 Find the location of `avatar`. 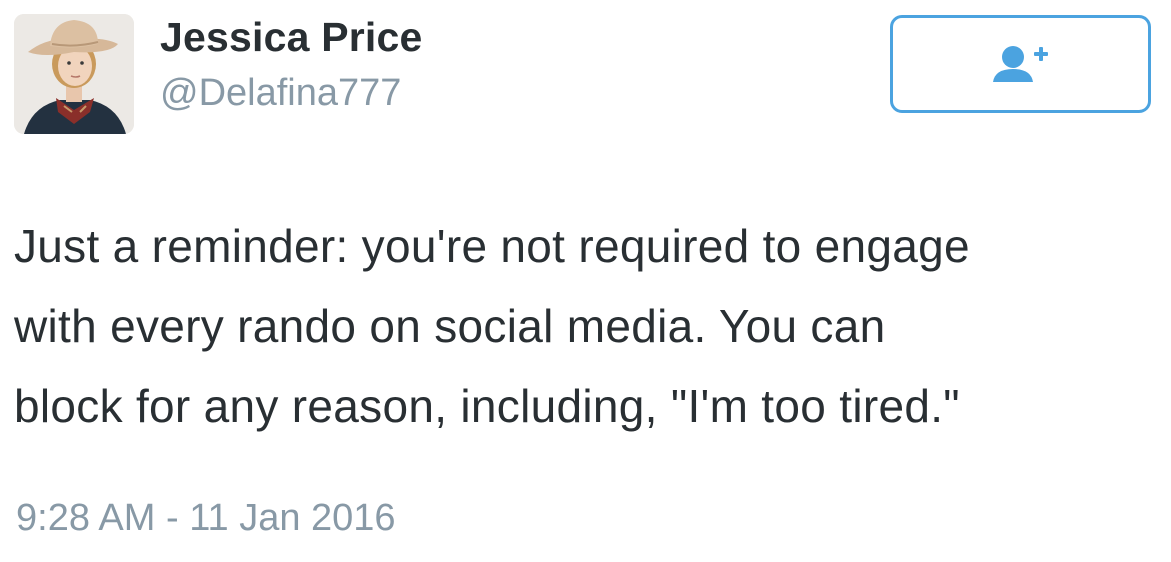

avatar is located at coordinates (74, 74).